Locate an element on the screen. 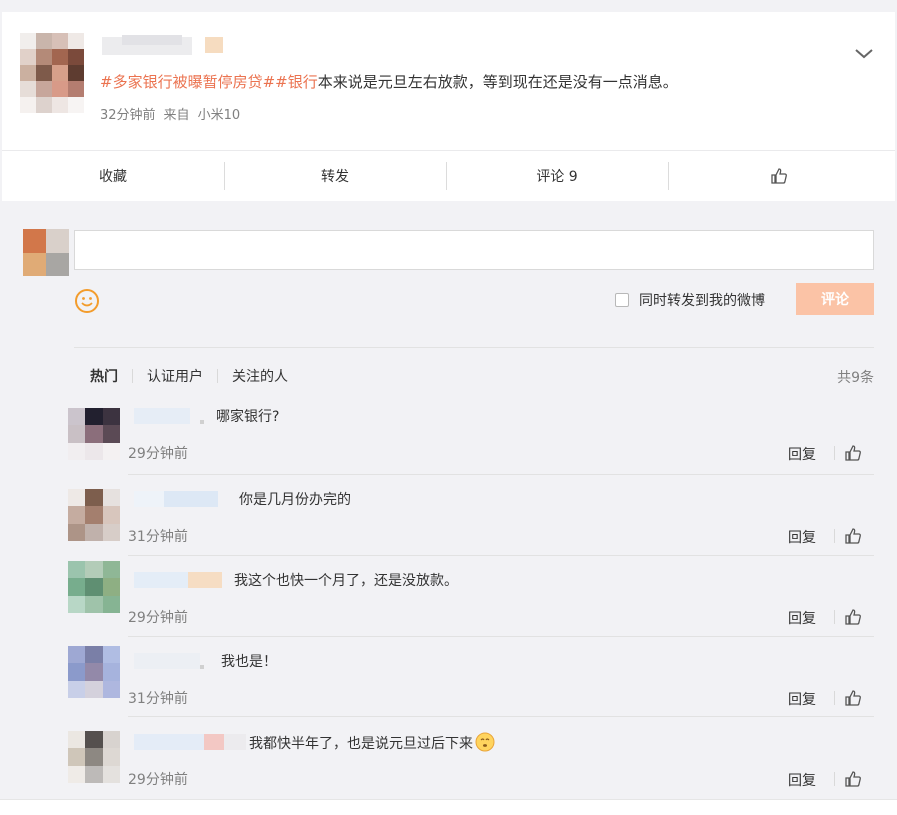  comment-input is located at coordinates (474, 250).